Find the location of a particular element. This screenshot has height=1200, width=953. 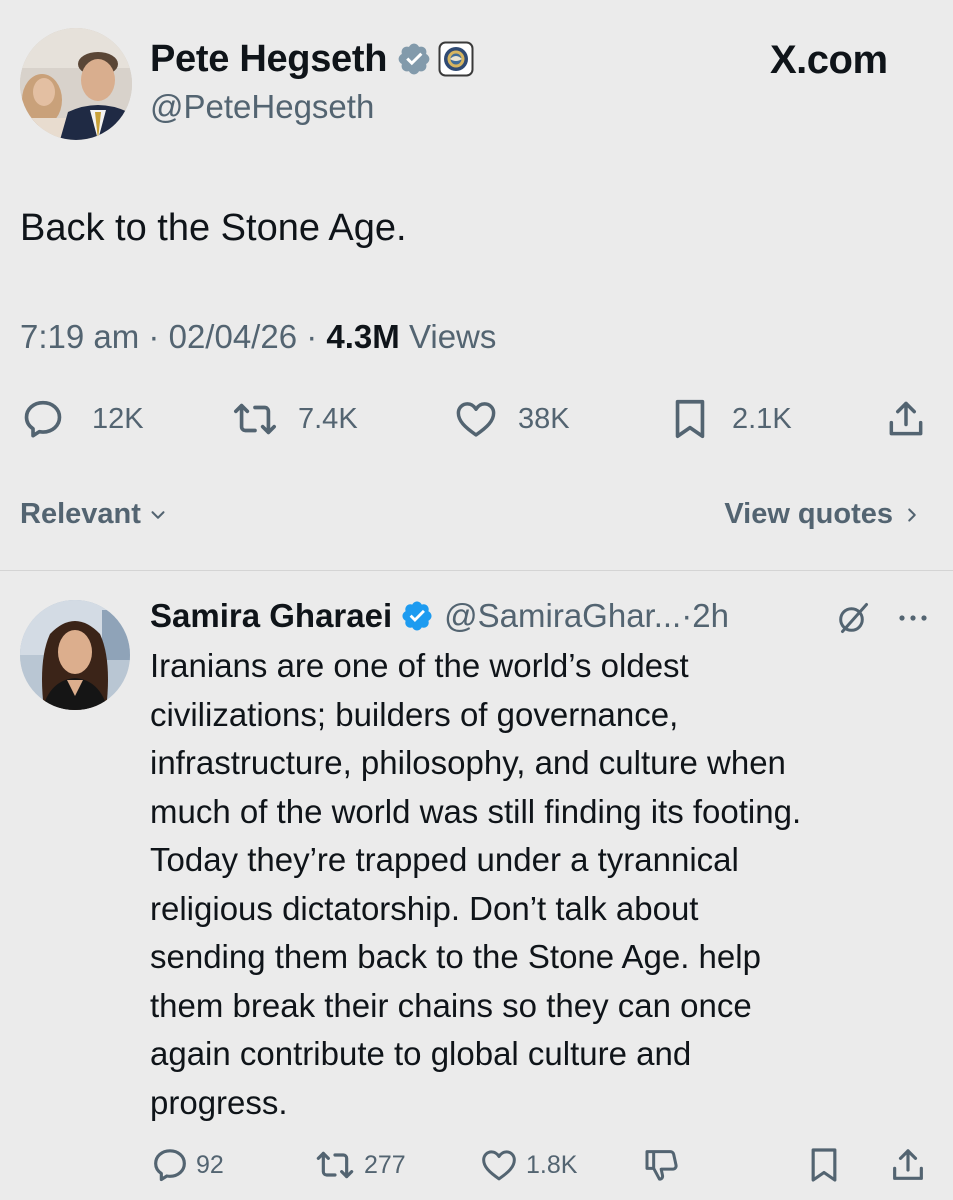

reply-text-line: religious dictatorship. Don’t talk about is located at coordinates (424, 908).